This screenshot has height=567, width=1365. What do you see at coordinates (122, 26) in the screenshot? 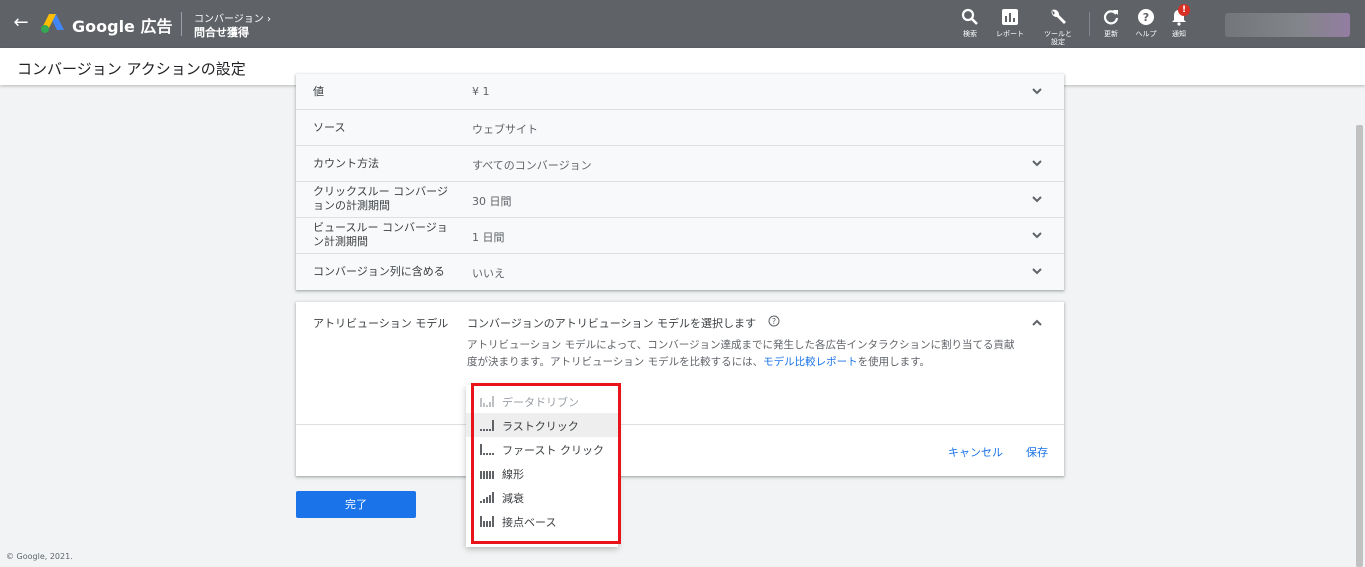
I see `brand-name: Google 広告` at bounding box center [122, 26].